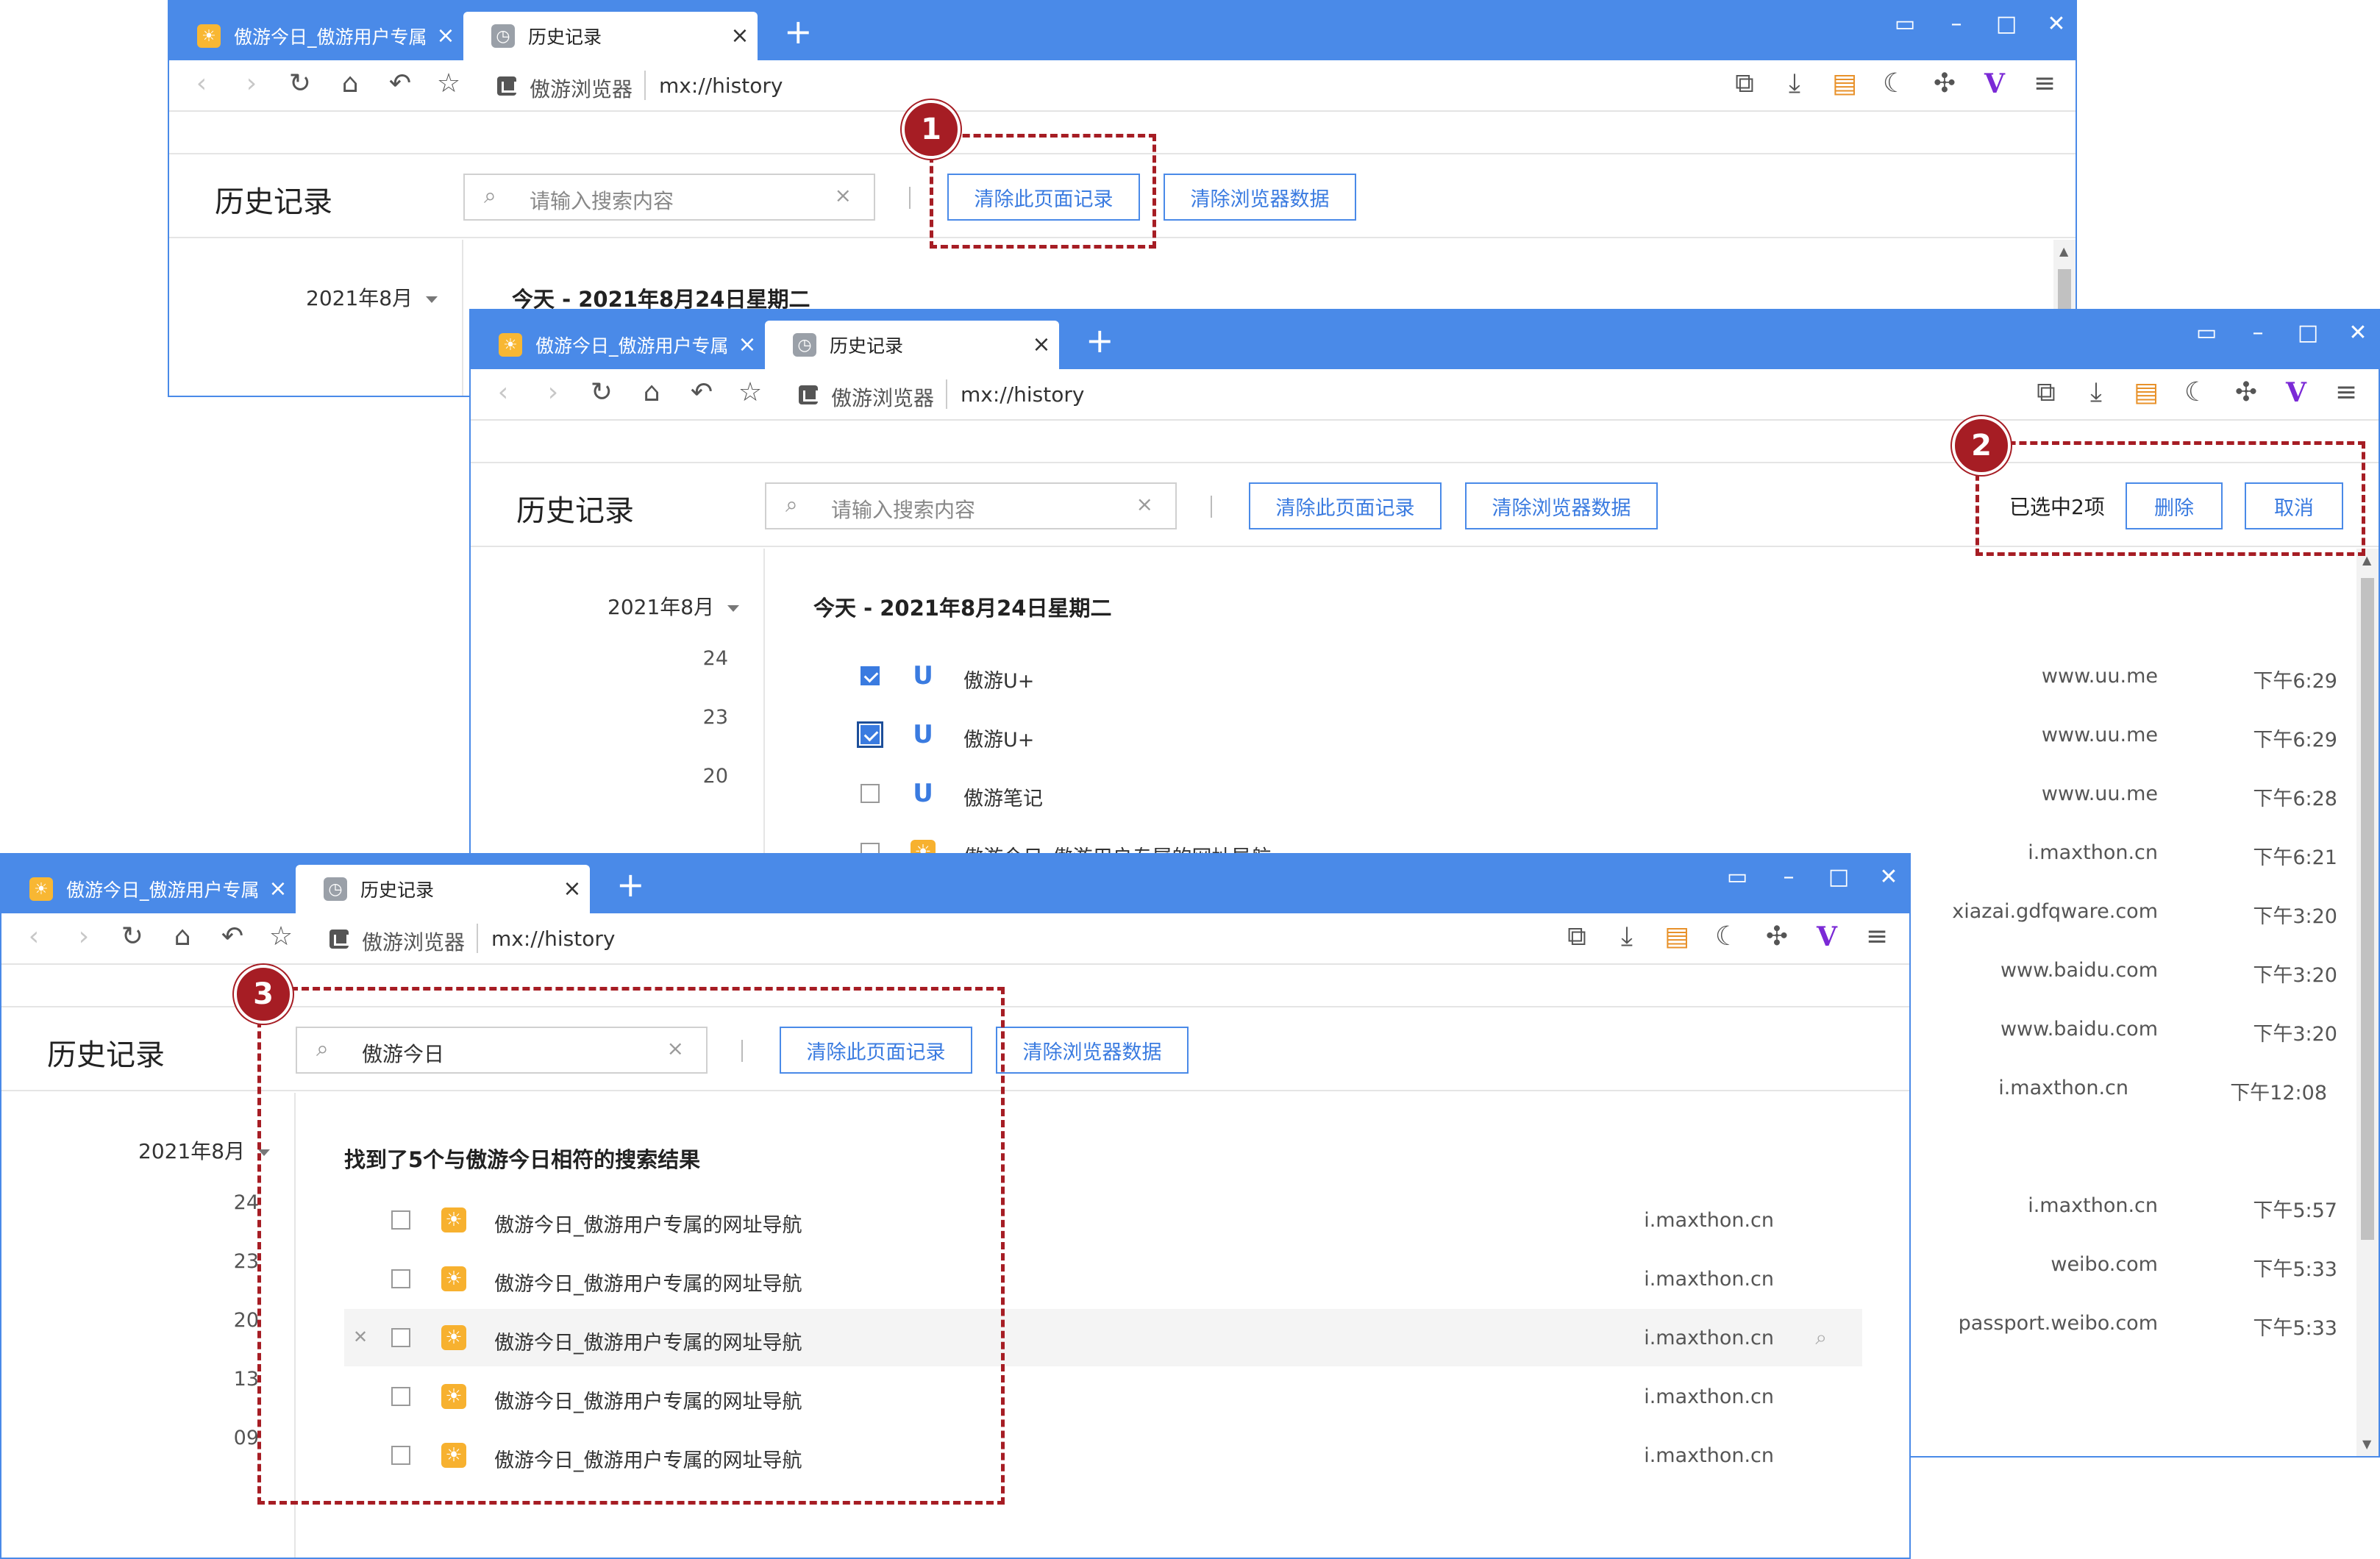 This screenshot has width=2380, height=1559. Describe the element at coordinates (1572, 794) in the screenshot. I see `history-row: U 傲游笔记 www.uu.me 下午6:28` at that location.